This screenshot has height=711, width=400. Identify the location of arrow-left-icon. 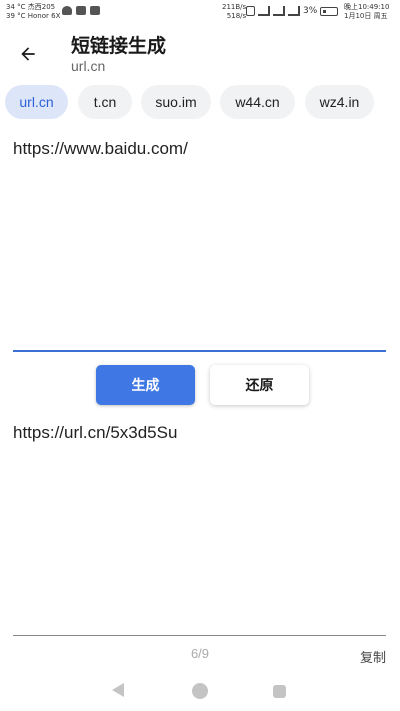
(28, 54).